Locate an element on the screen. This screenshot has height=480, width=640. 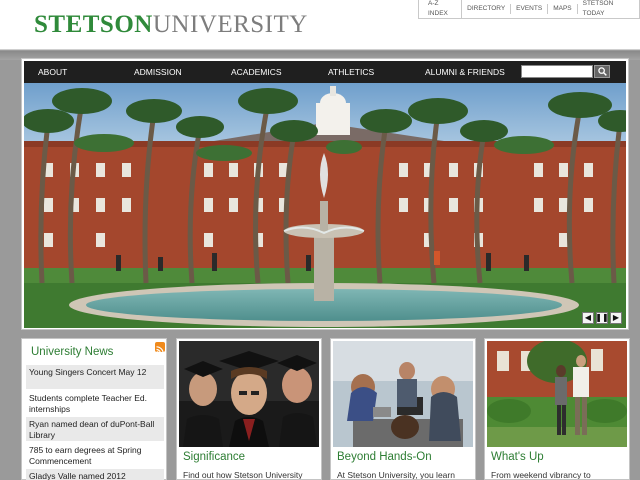
card-title: Significance is located at coordinates (214, 457).